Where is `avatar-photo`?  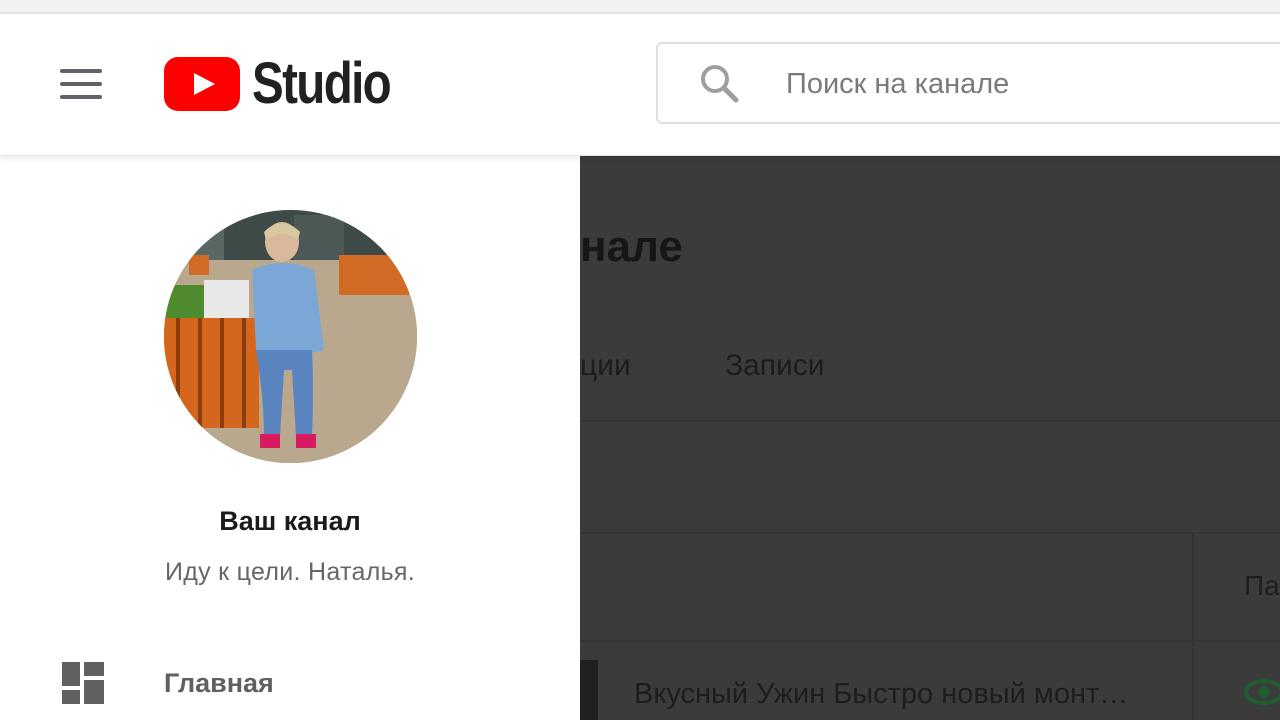 avatar-photo is located at coordinates (290, 336).